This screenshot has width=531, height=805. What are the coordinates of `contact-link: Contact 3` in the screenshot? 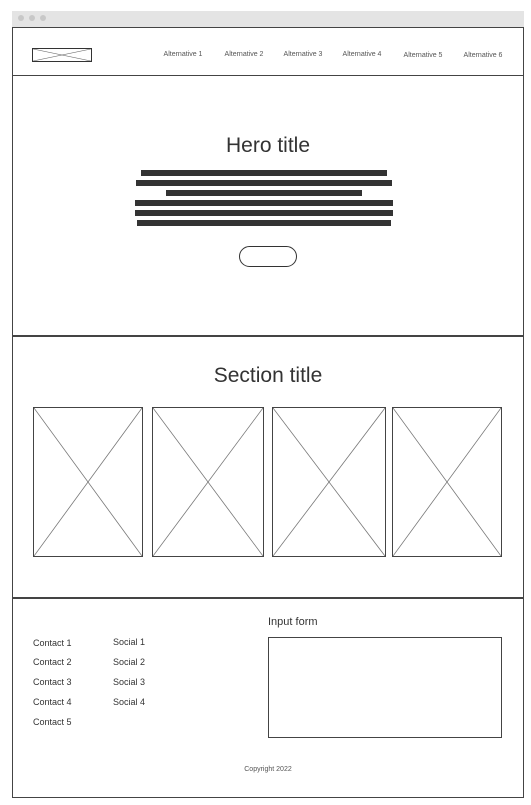 It's located at (52, 682).